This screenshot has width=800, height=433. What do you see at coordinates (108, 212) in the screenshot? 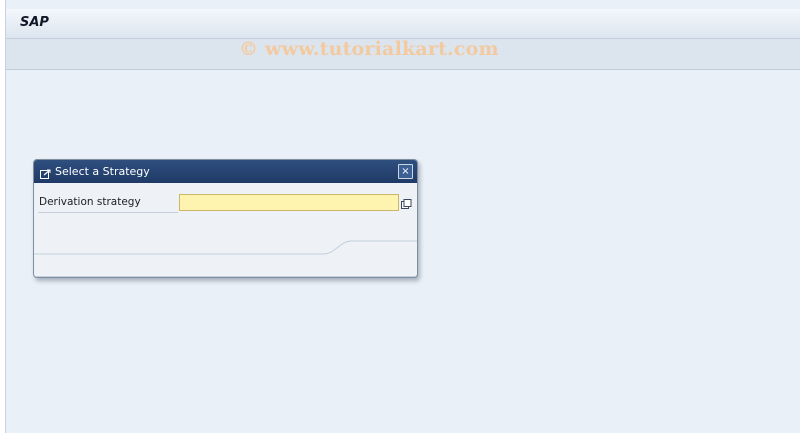
I see `label-underline` at bounding box center [108, 212].